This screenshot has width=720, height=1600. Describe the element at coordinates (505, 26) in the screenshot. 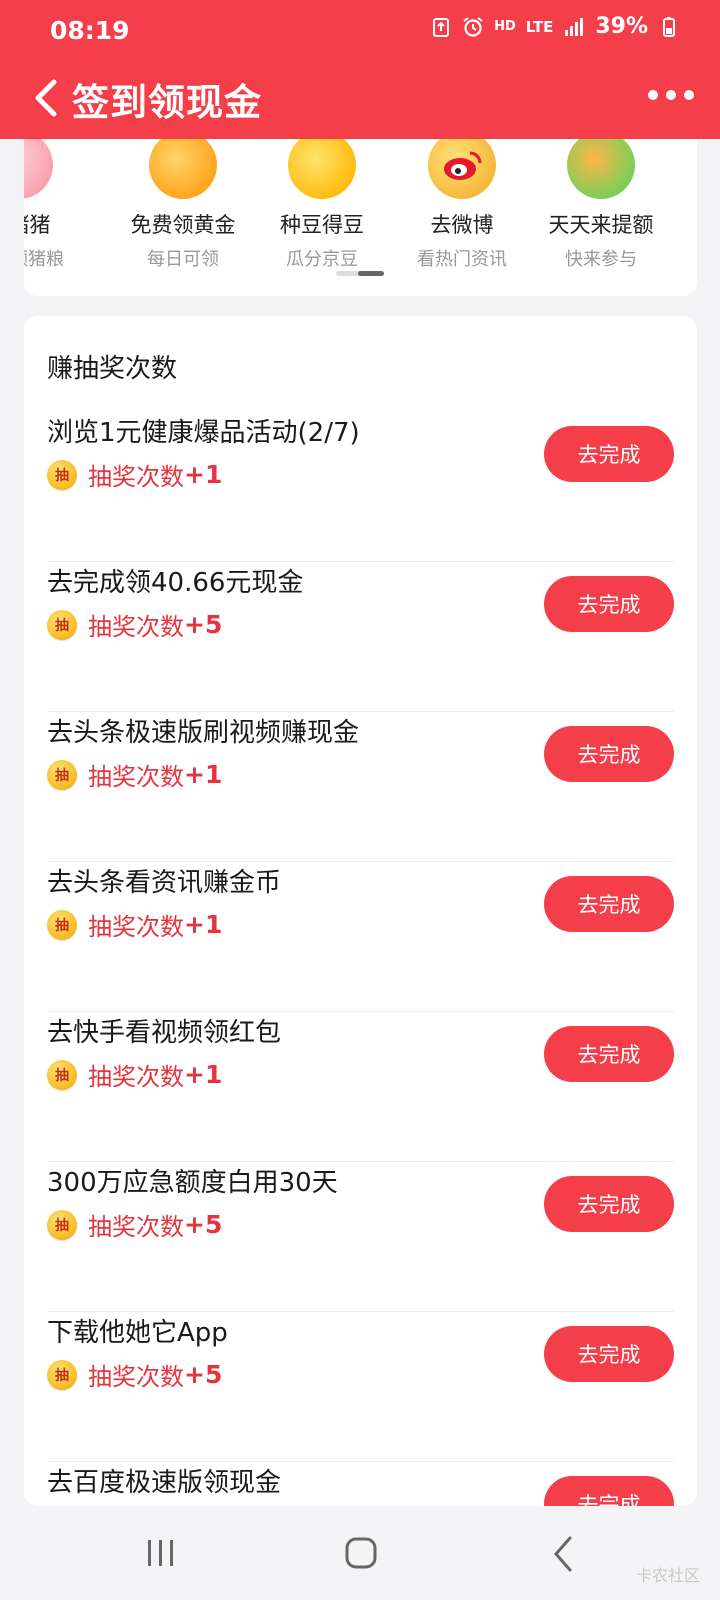

I see `hd-label: HD` at that location.